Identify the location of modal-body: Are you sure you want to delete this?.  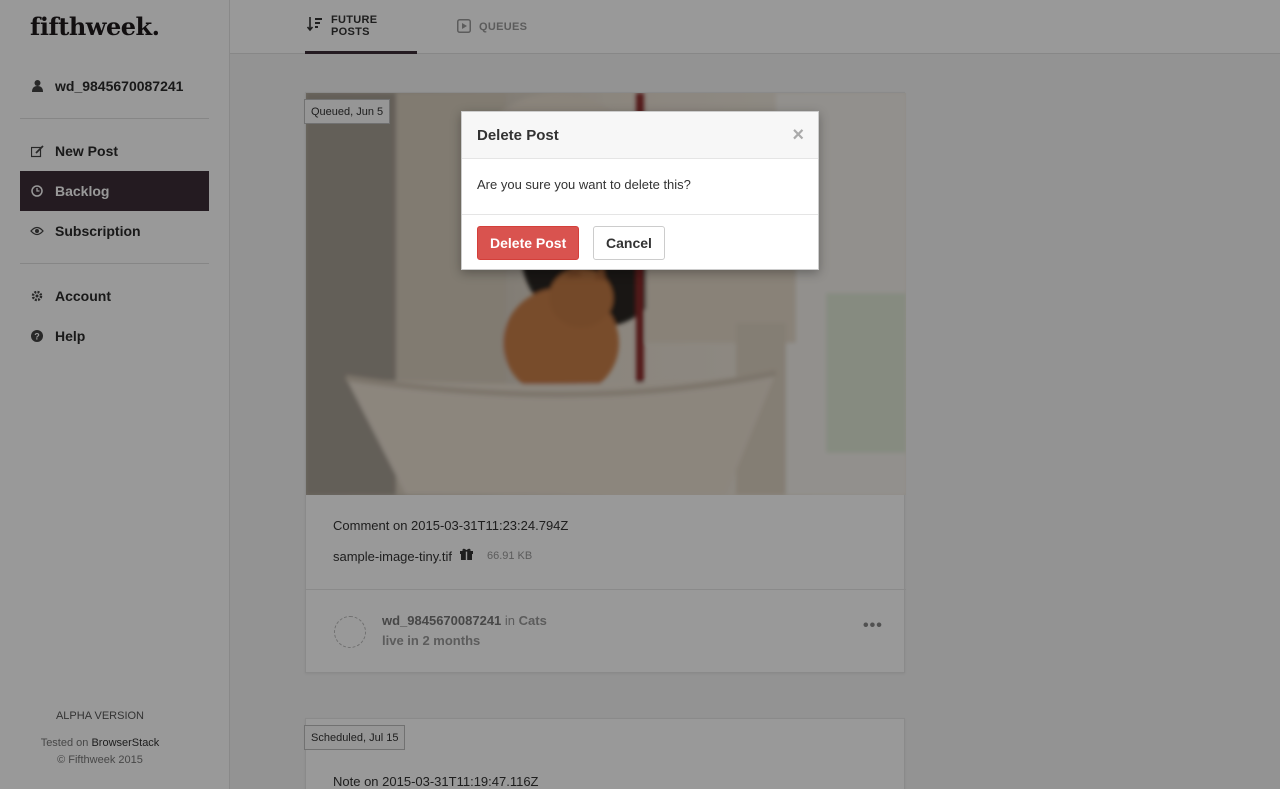
(640, 187).